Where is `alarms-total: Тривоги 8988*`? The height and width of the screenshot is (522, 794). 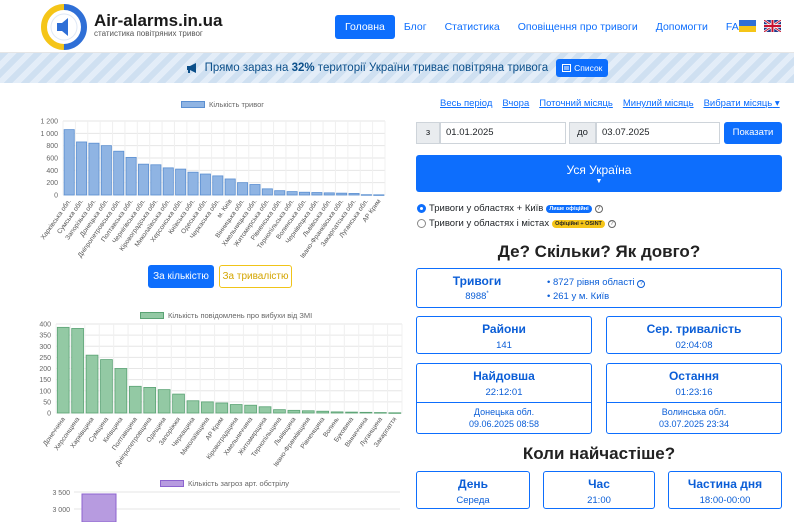 alarms-total: Тривоги 8988* is located at coordinates (477, 288).